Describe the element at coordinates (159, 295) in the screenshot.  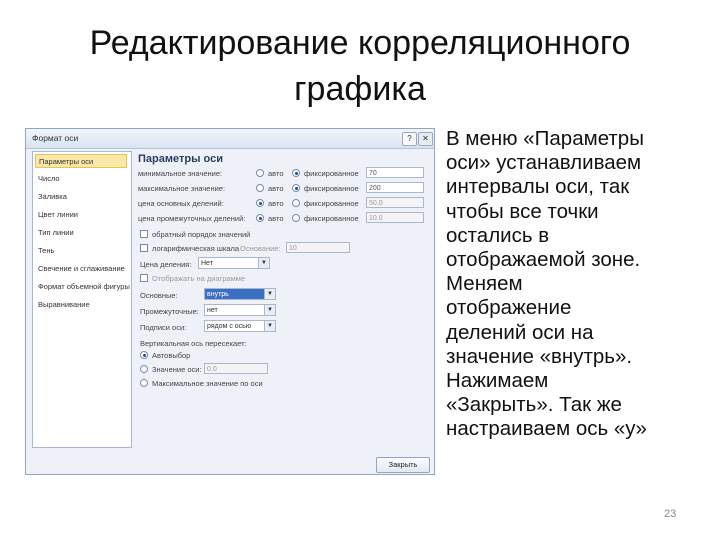
I see `major-tick-label: Основные:` at that location.